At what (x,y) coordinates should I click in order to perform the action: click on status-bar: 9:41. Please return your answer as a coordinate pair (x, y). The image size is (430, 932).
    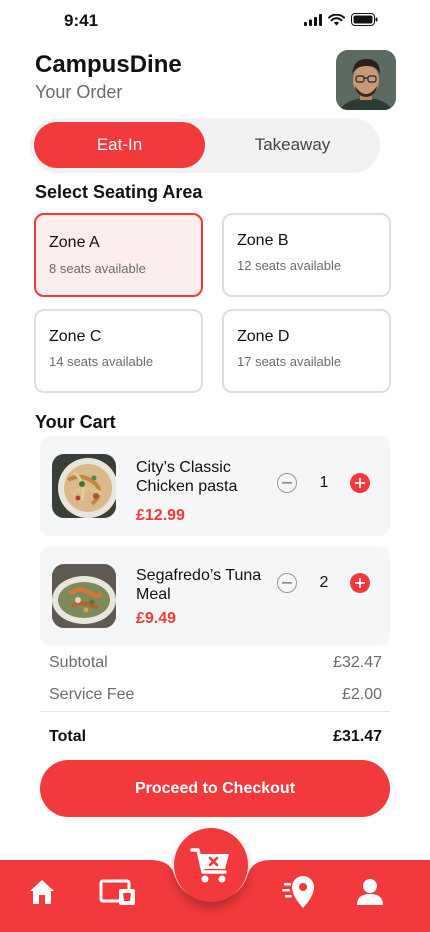
    Looking at the image, I should click on (215, 22).